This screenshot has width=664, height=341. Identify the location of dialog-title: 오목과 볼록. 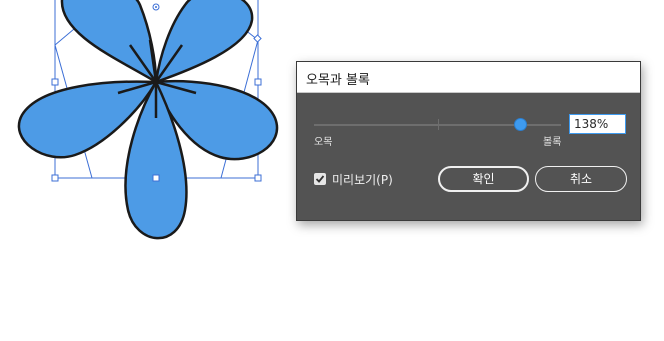
(338, 80).